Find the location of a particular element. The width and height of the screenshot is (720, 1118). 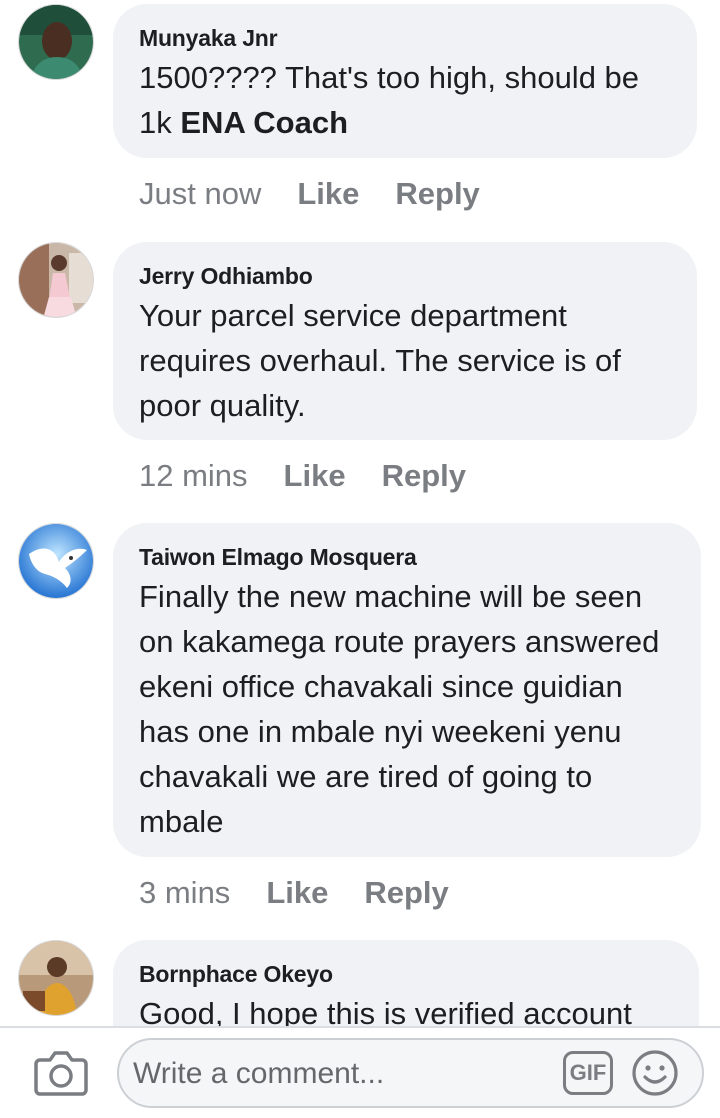

comment-composer: GIF is located at coordinates (360, 1072).